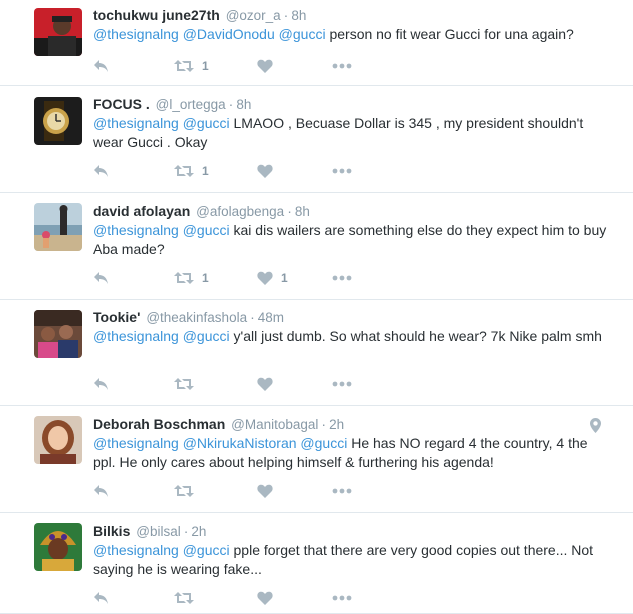 This screenshot has width=633, height=614. What do you see at coordinates (156, 15) in the screenshot?
I see `display-name: tochukwu june27th` at bounding box center [156, 15].